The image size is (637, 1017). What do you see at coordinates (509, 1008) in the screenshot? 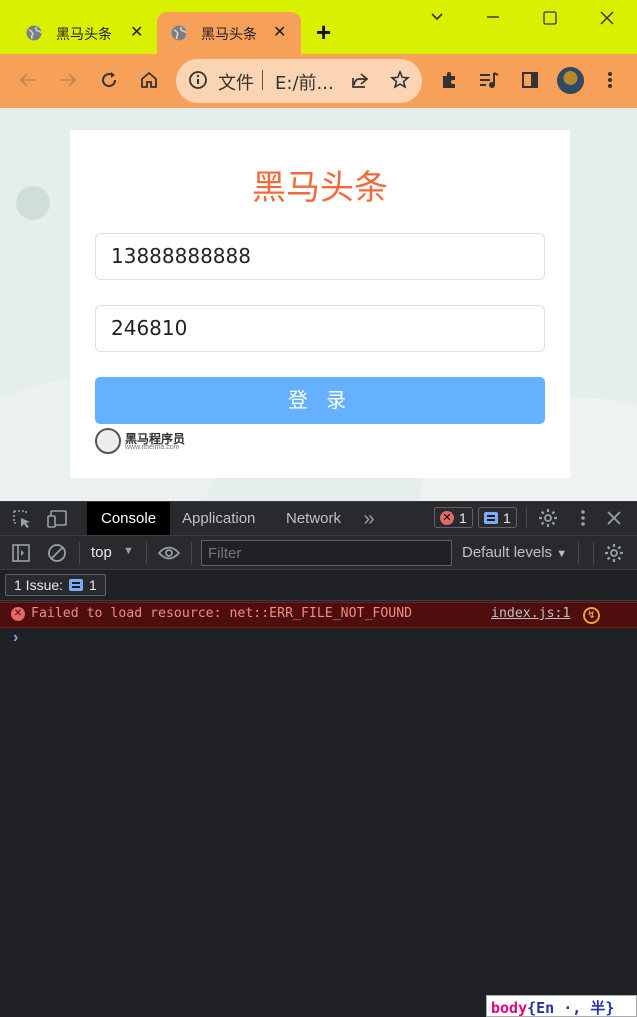
I see `ime-prefix: body` at bounding box center [509, 1008].